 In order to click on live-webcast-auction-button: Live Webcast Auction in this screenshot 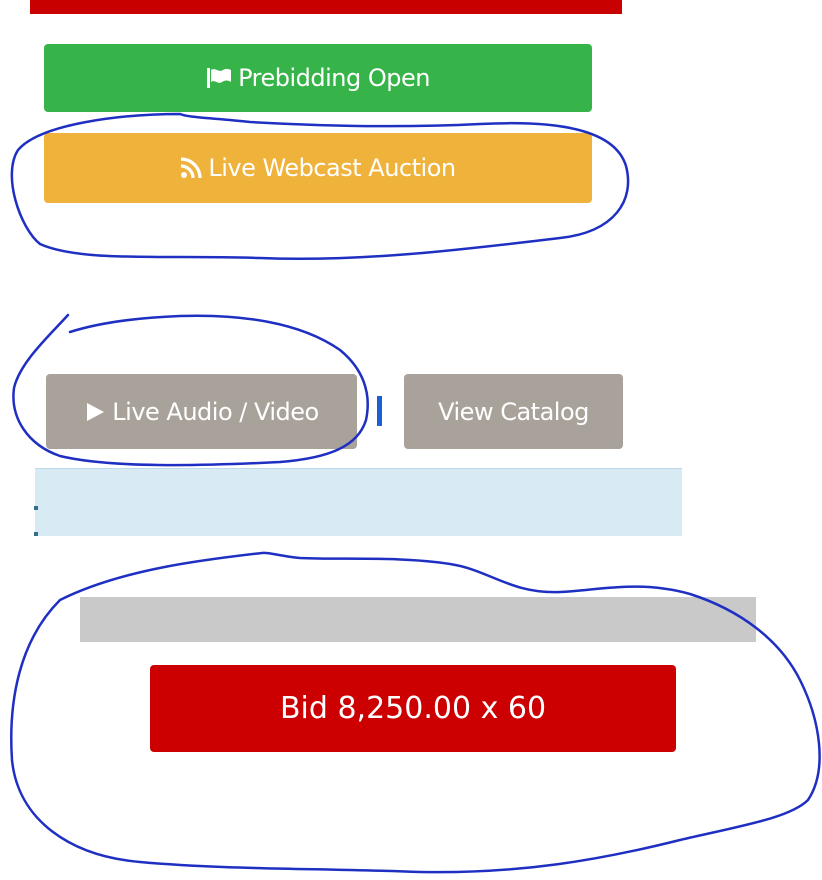, I will do `click(318, 168)`.